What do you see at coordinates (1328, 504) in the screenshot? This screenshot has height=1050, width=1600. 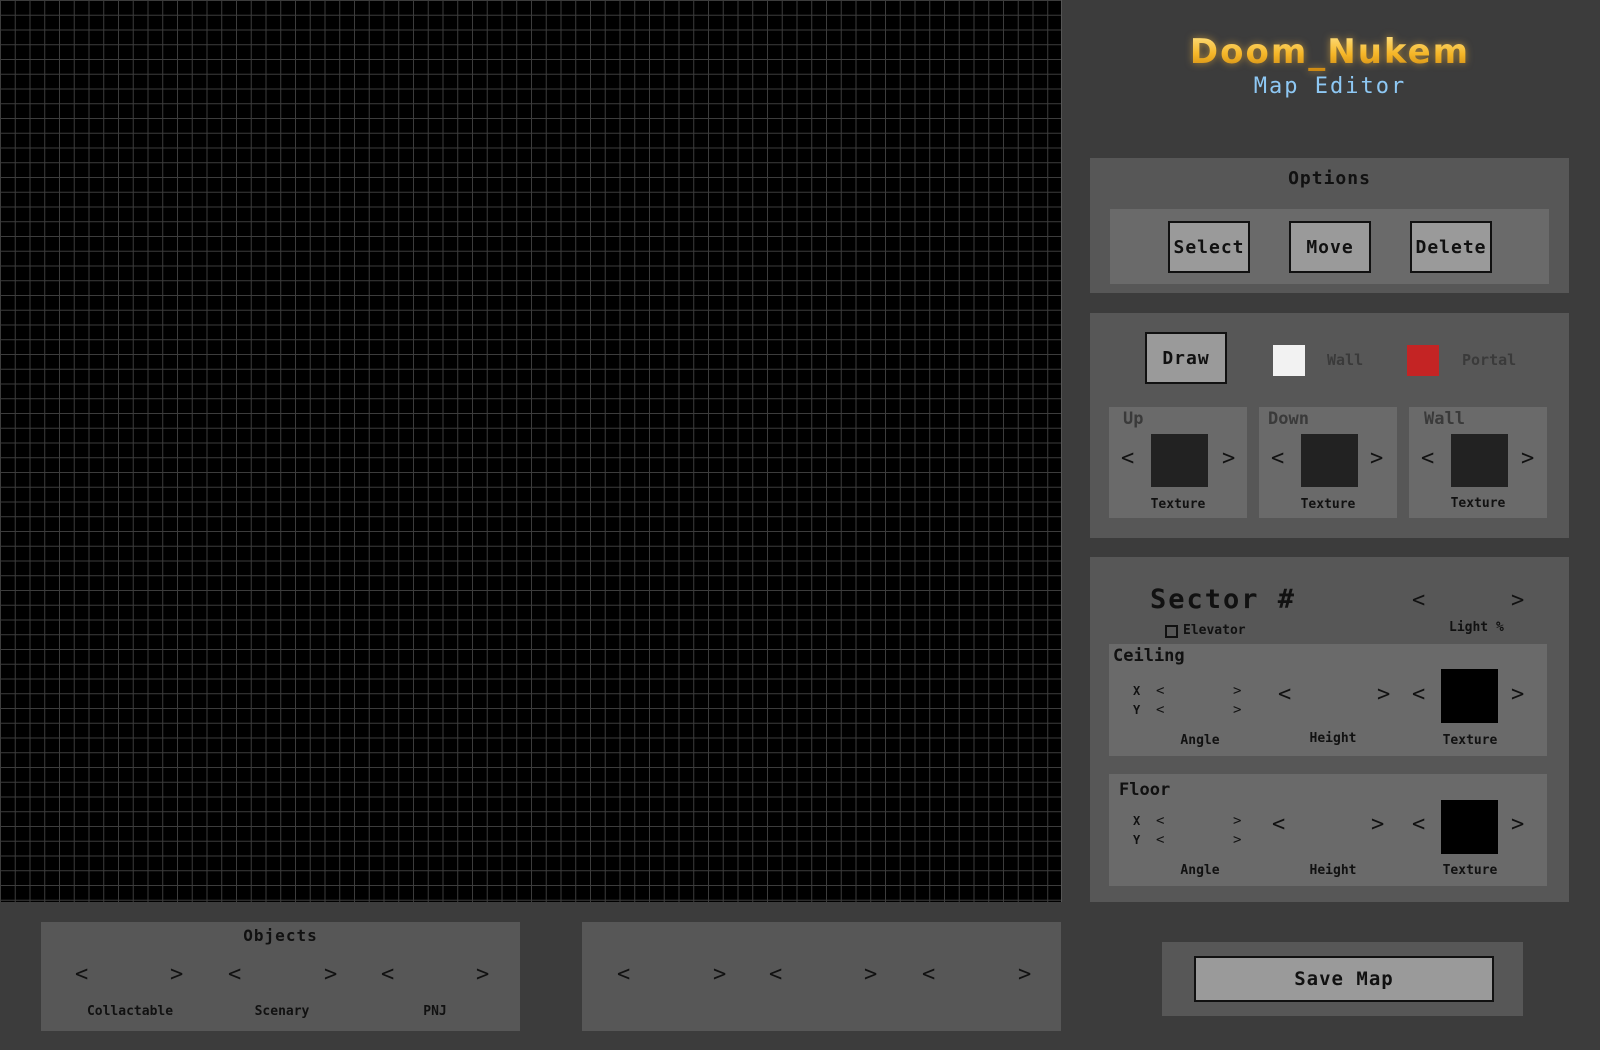 I see `down-texture-label: Texture` at bounding box center [1328, 504].